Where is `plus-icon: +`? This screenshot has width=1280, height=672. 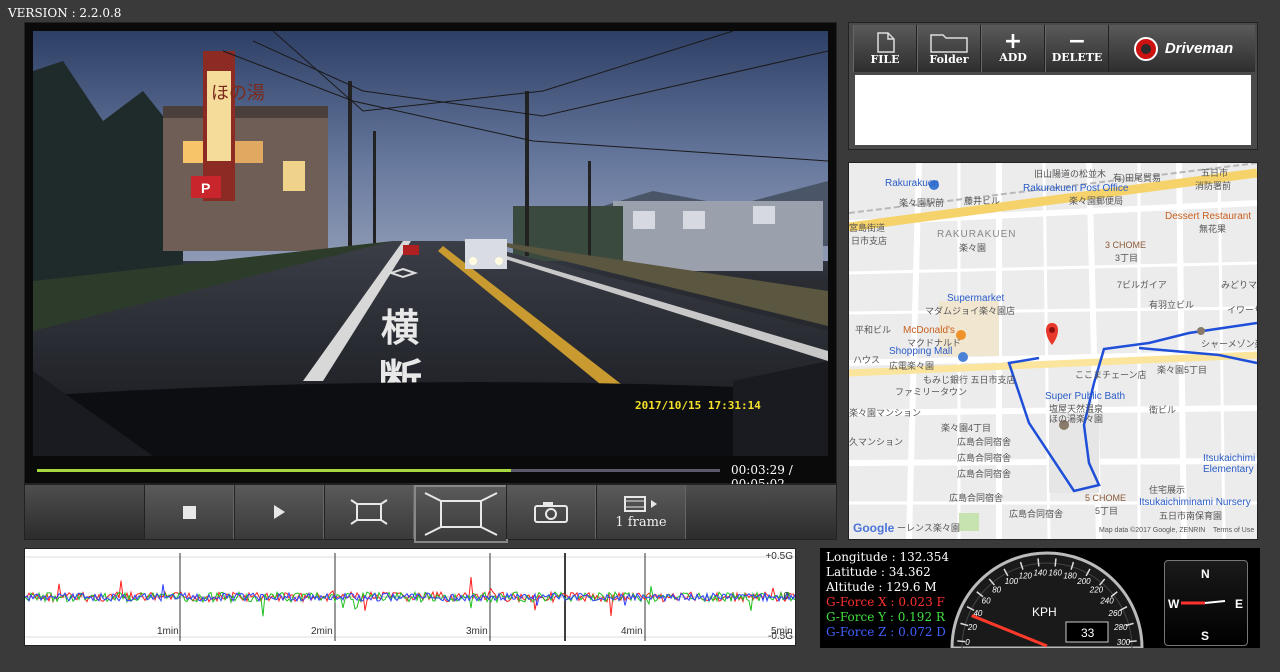
plus-icon: + is located at coordinates (1013, 41).